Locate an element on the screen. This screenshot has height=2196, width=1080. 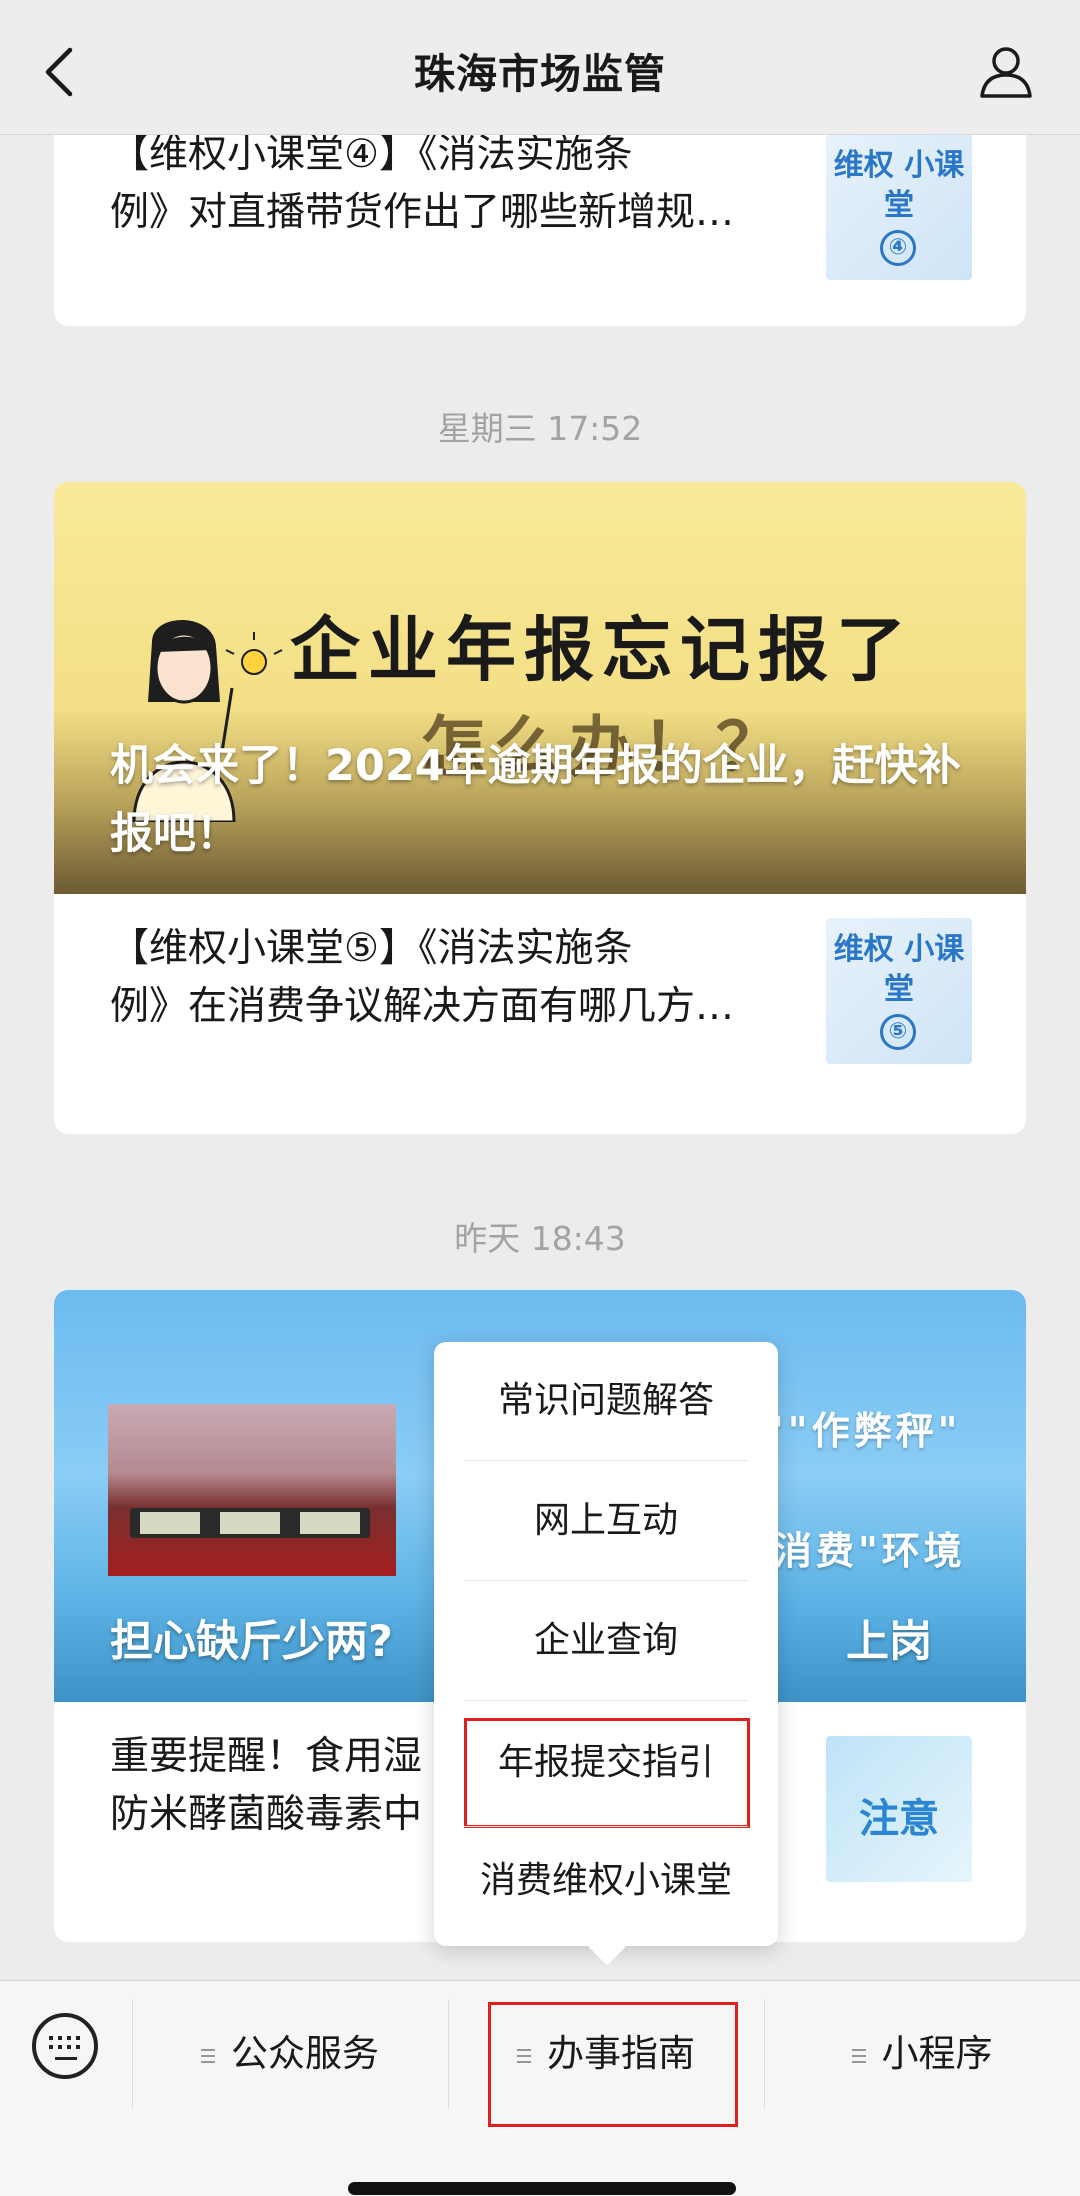
submenu-item-online-interaction: 网上互动 is located at coordinates (606, 1521).